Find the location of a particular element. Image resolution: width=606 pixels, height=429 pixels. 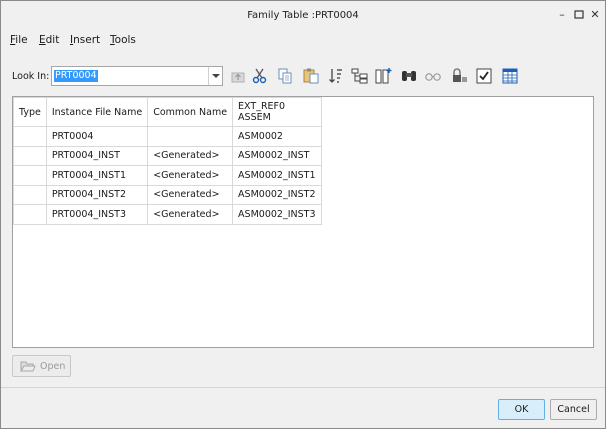

ok-button: OK is located at coordinates (521, 409).